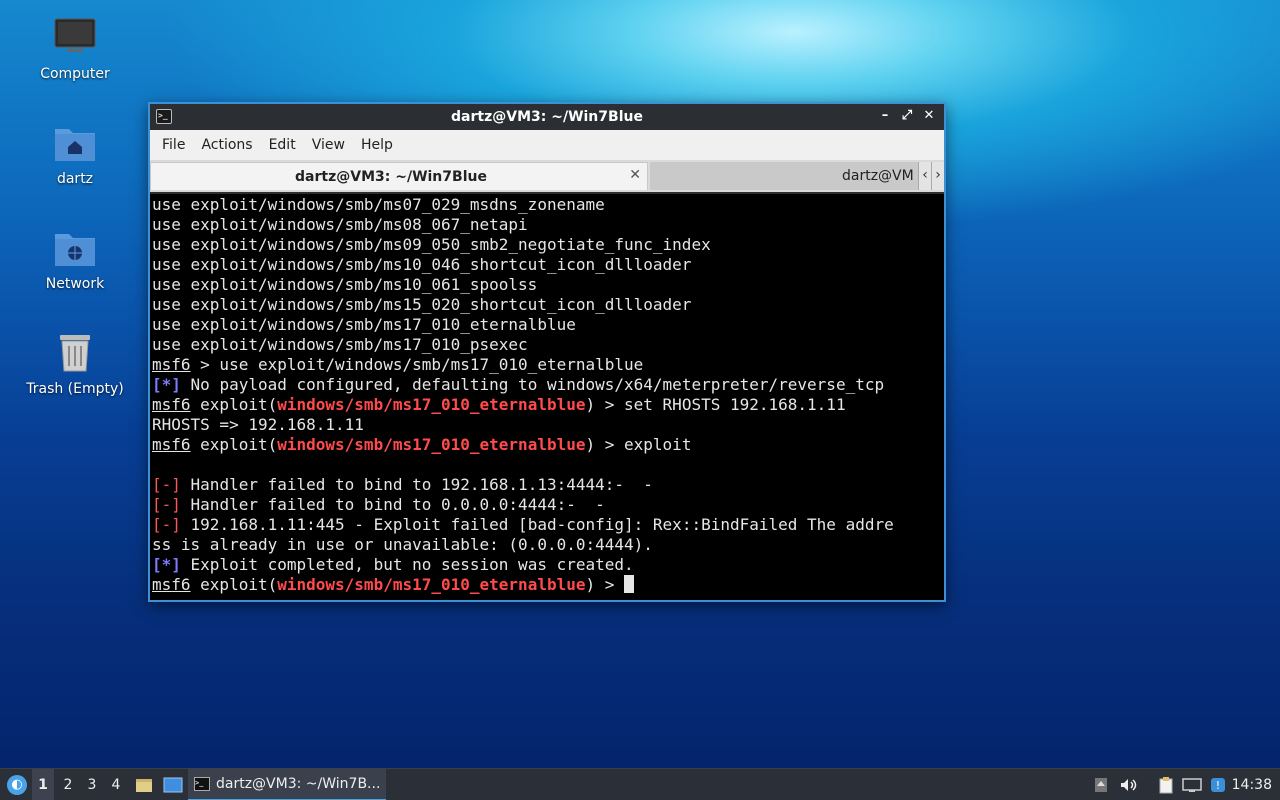 This screenshot has width=1280, height=800. What do you see at coordinates (929, 116) in the screenshot?
I see `close-button: ✕` at bounding box center [929, 116].